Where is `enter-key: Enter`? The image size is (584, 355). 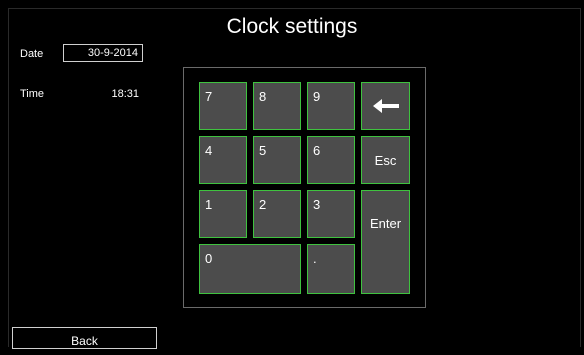
enter-key: Enter is located at coordinates (385, 242).